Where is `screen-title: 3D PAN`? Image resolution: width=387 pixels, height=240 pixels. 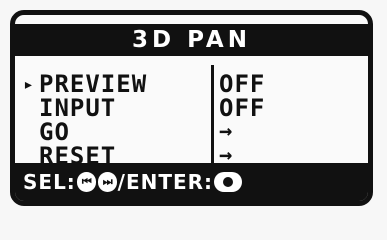 screen-title: 3D PAN is located at coordinates (191, 40).